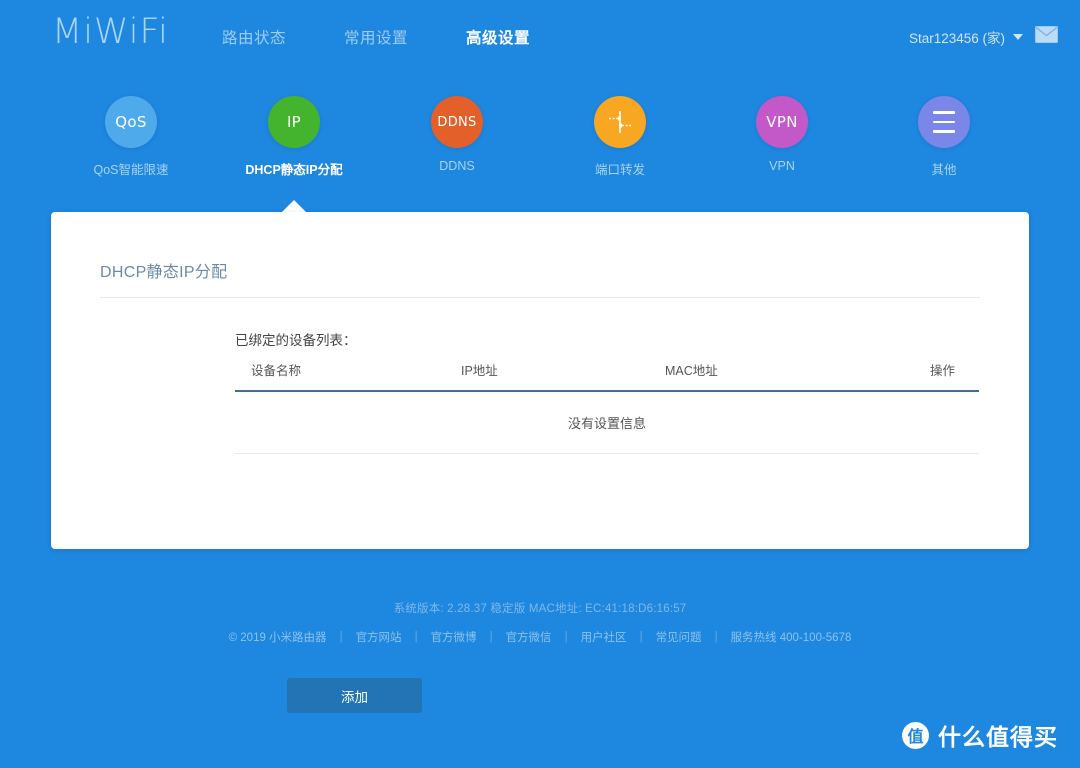 This screenshot has width=1080, height=768. I want to click on add-button: 添加, so click(354, 695).